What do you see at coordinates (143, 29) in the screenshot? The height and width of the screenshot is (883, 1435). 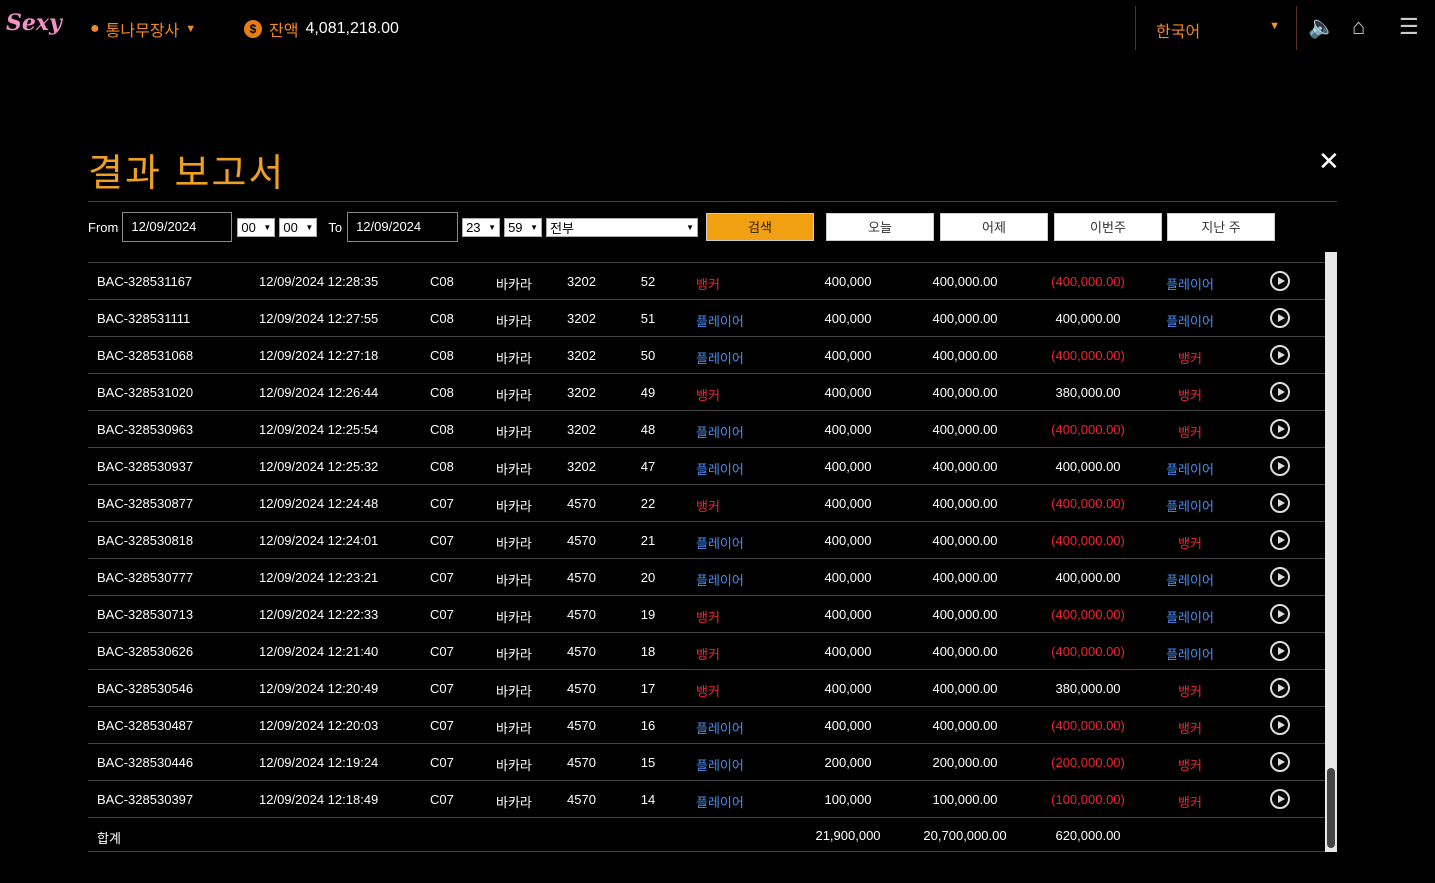 I see `user-menu: ● 통나무장사 ▼` at bounding box center [143, 29].